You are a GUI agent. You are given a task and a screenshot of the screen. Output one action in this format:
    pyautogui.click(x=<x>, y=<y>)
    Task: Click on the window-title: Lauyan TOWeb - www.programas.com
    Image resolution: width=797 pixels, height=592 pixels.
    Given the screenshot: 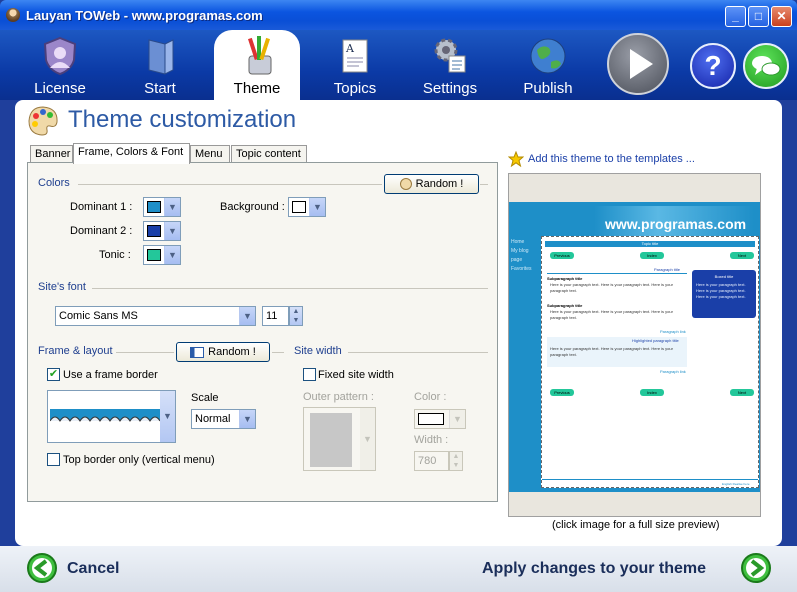 What is the action you would take?
    pyautogui.click(x=144, y=15)
    